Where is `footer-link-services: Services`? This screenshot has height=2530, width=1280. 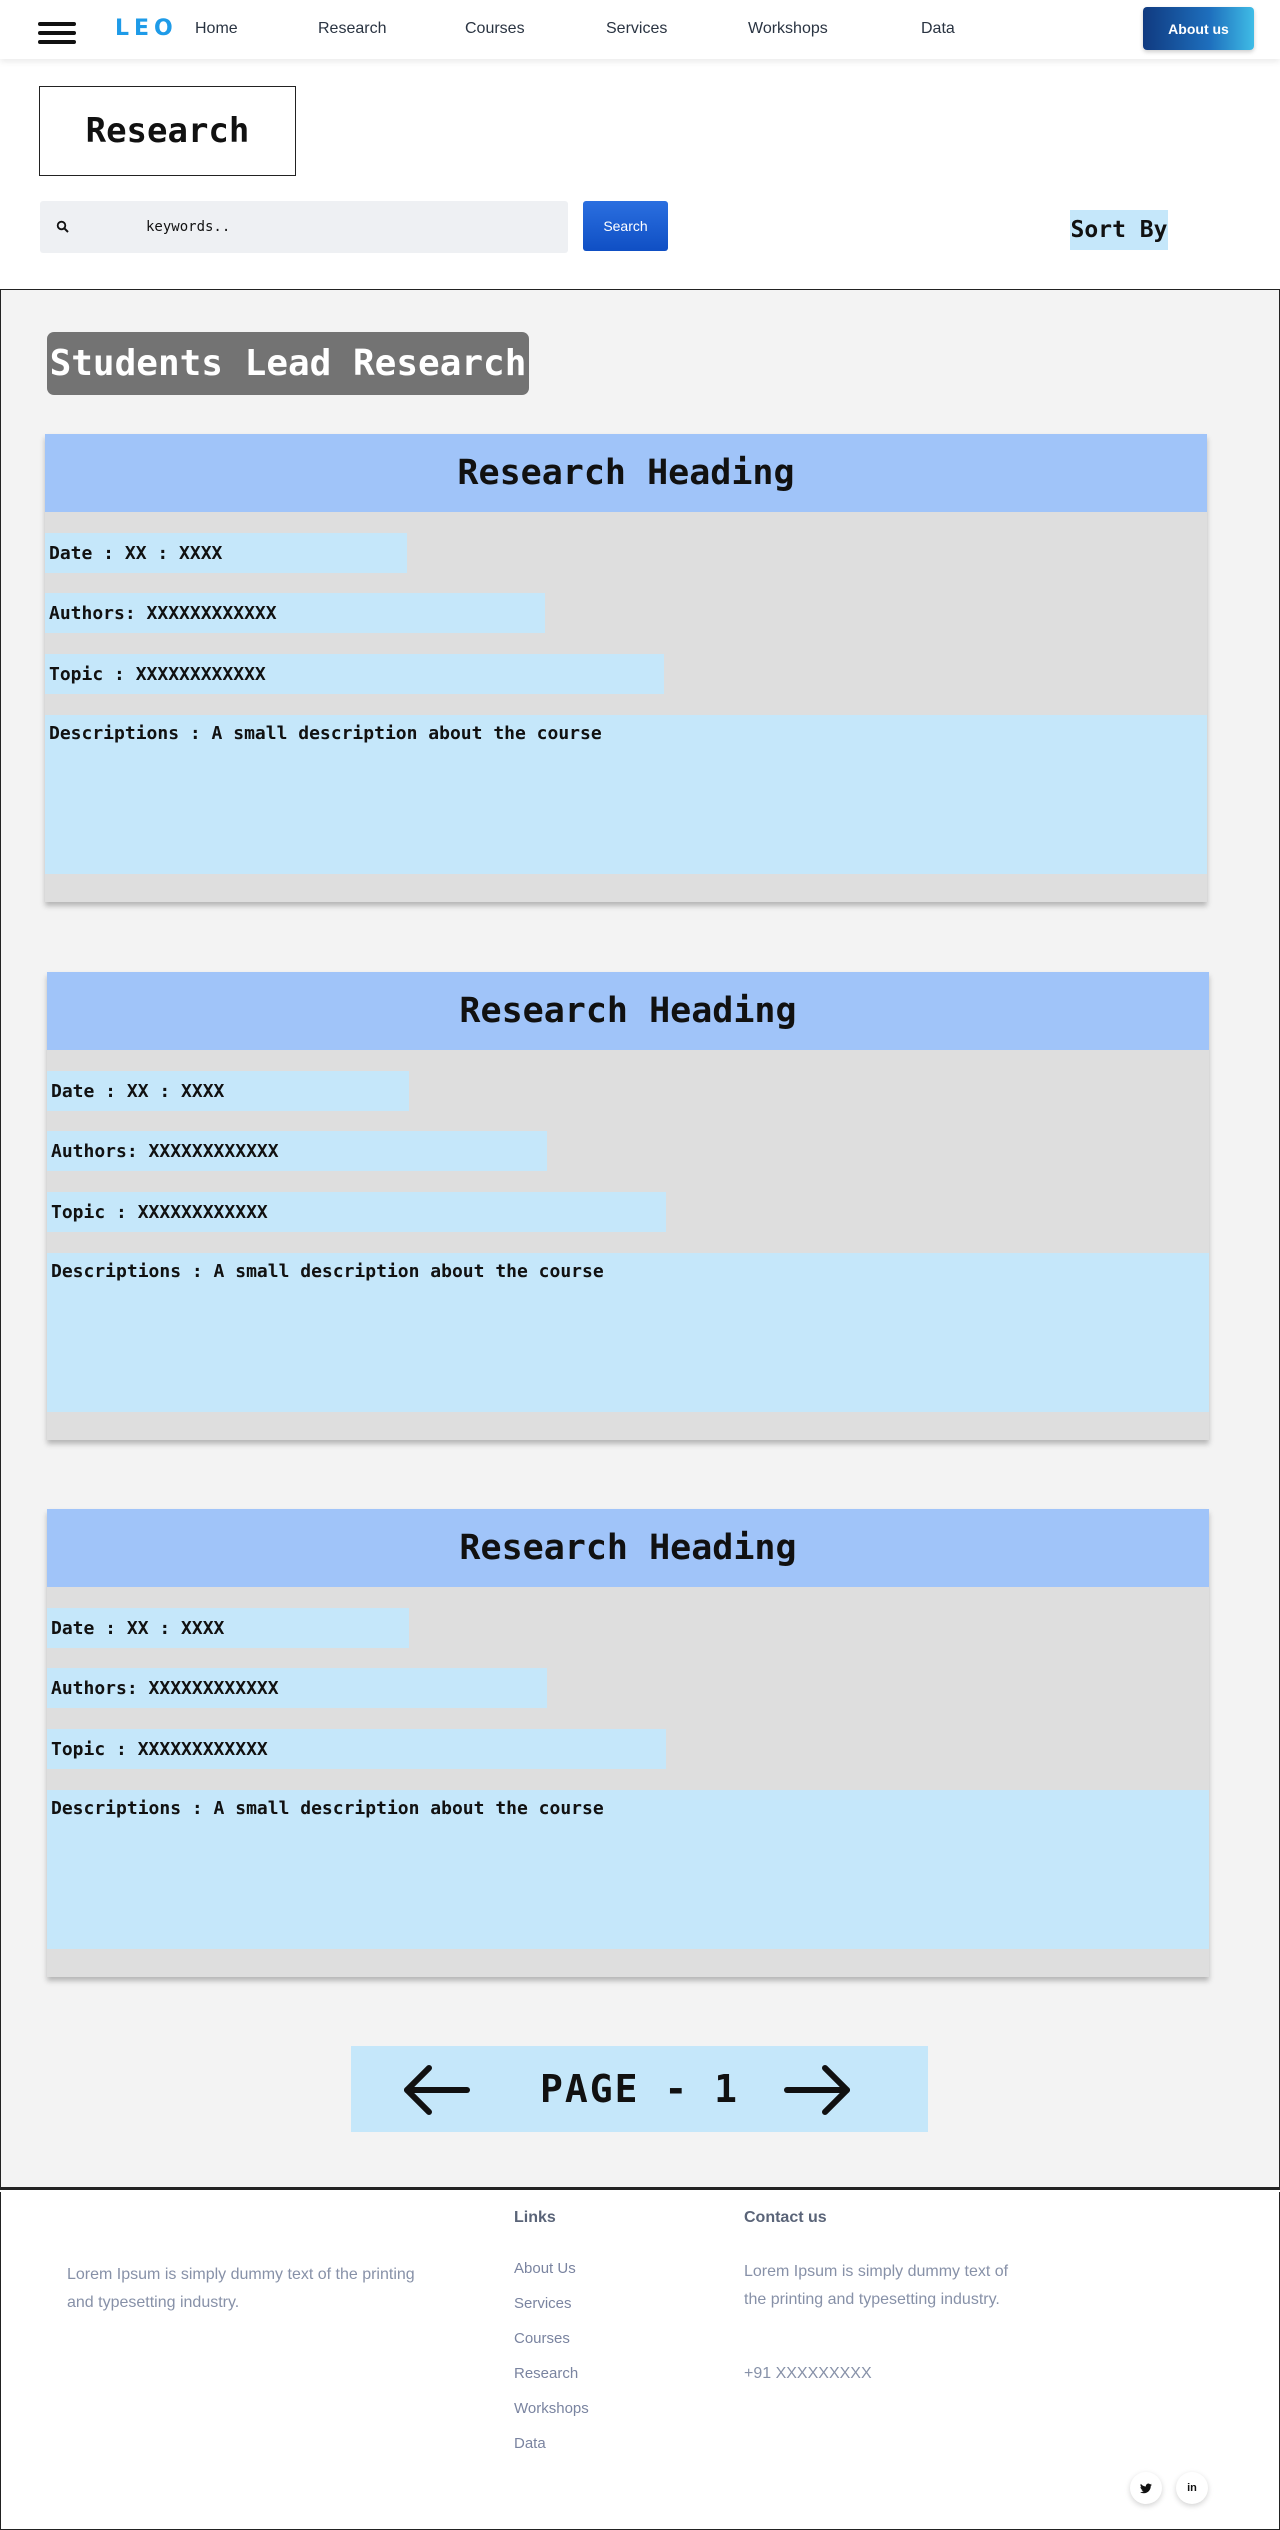 footer-link-services: Services is located at coordinates (543, 2303).